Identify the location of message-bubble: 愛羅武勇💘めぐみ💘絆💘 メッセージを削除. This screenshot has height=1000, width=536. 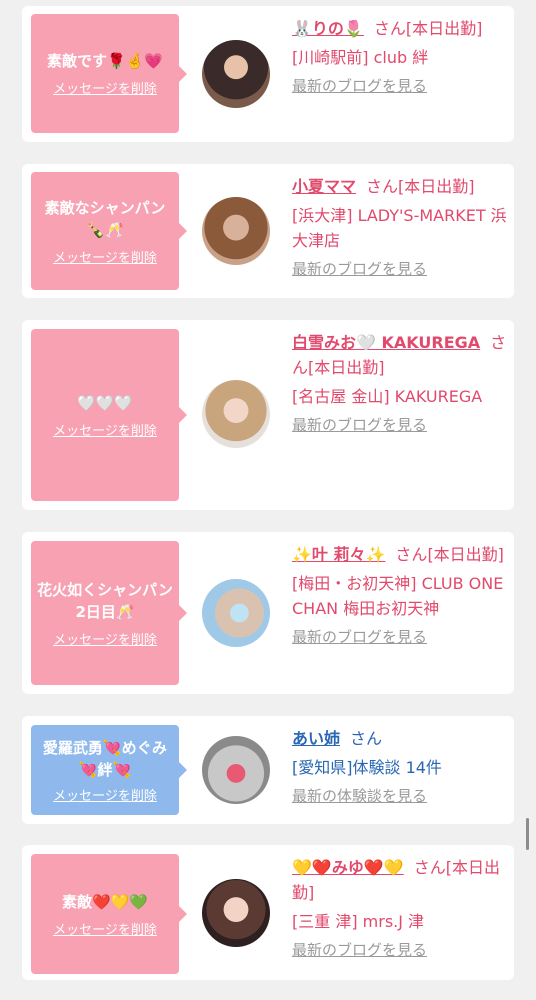
(109, 770).